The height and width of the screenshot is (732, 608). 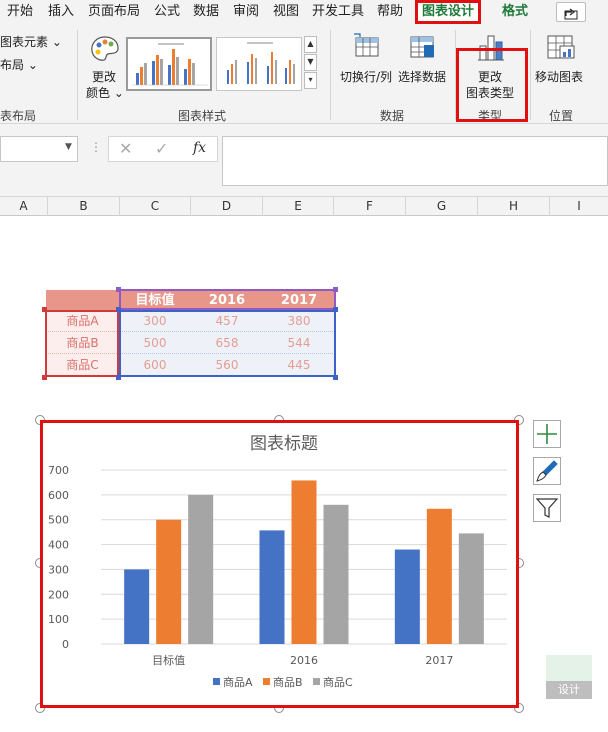 I want to click on y-tick-label: 300, so click(x=58, y=569).